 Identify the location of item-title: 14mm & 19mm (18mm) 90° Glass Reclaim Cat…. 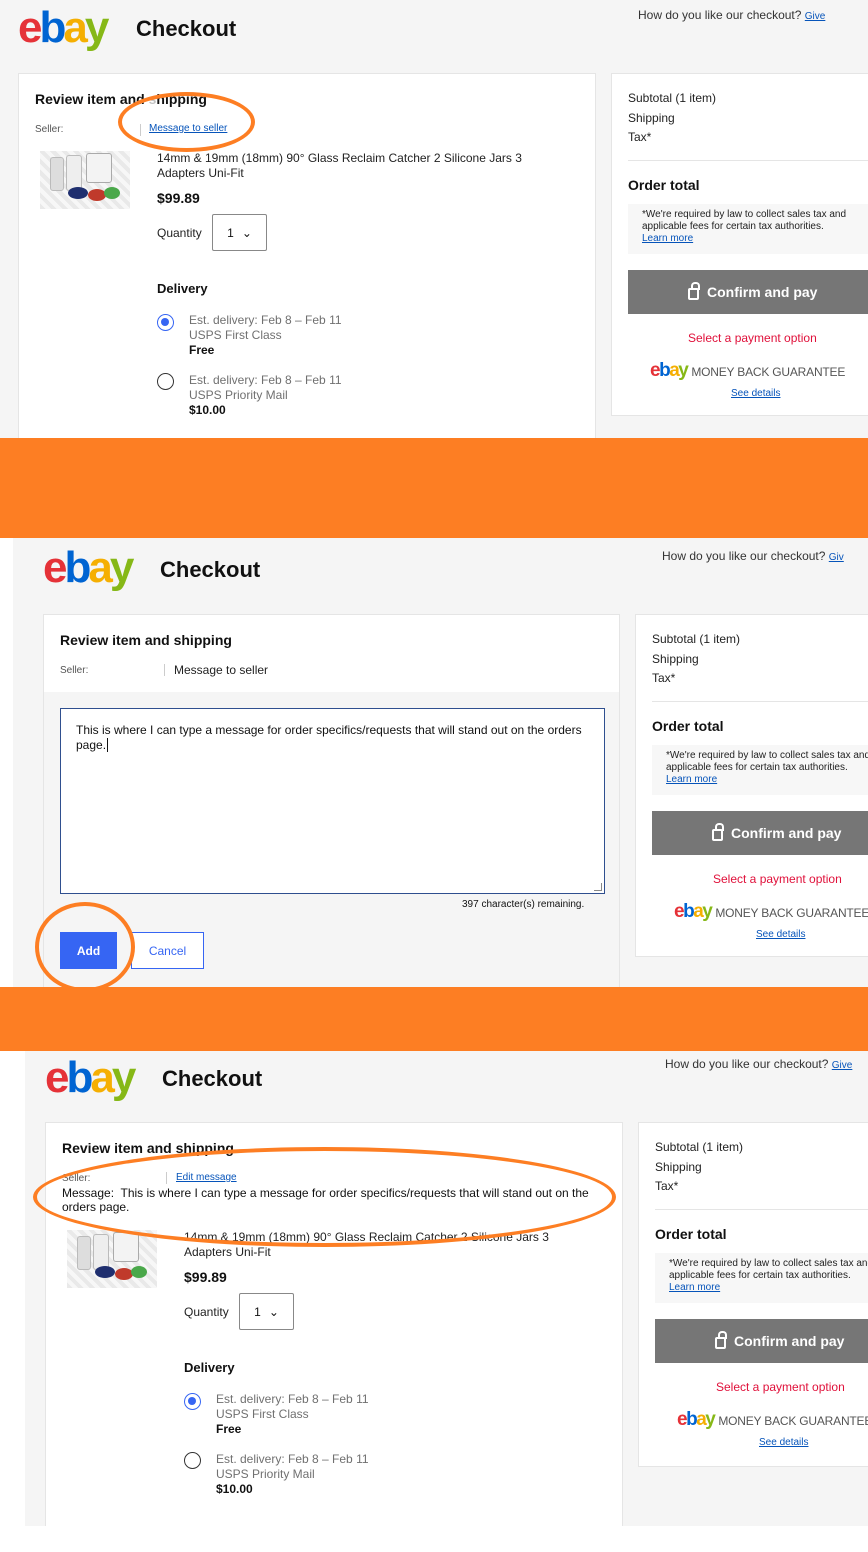
(362, 166).